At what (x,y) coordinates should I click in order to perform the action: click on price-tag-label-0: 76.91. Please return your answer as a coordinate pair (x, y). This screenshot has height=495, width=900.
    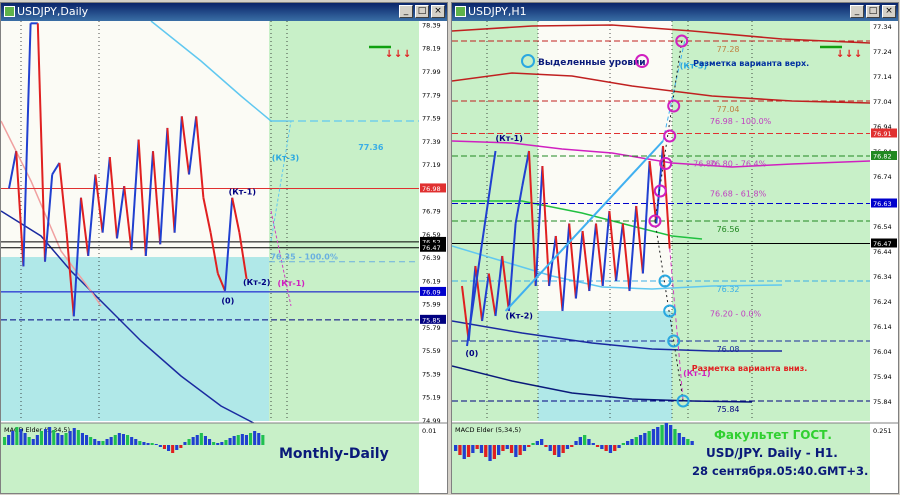
    Looking at the image, I should click on (882, 134).